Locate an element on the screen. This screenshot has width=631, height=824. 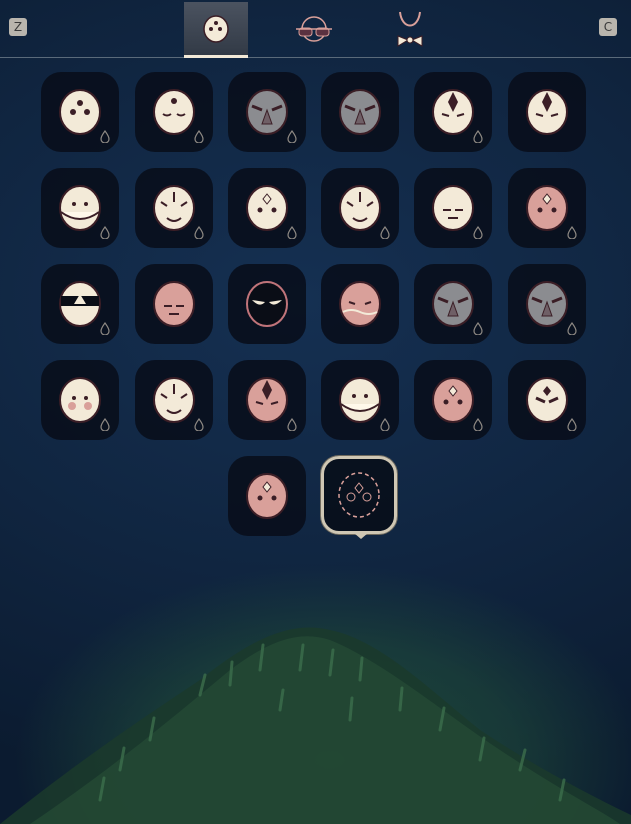
category-bar: Z C is located at coordinates (315, 29).